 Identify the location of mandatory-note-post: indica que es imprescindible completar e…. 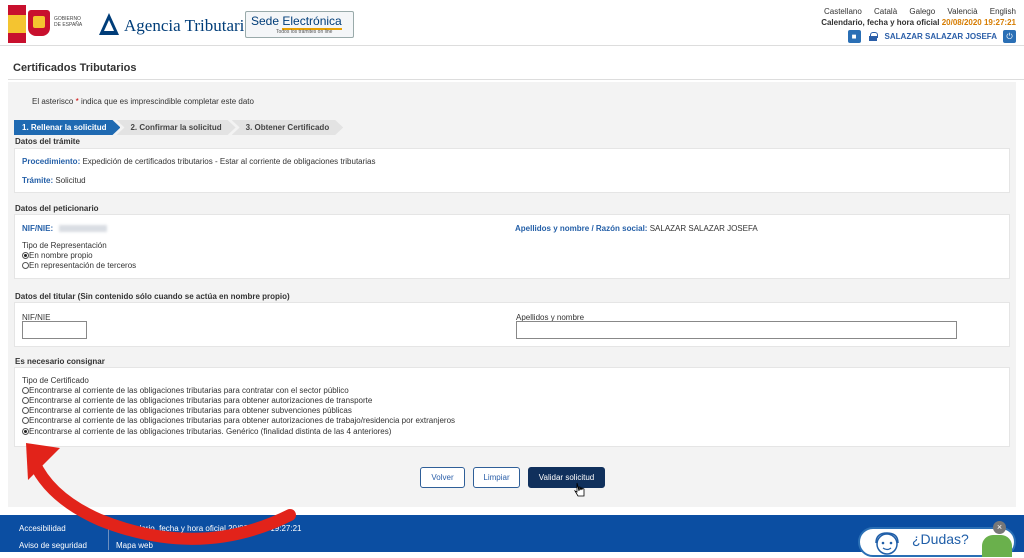
(167, 101).